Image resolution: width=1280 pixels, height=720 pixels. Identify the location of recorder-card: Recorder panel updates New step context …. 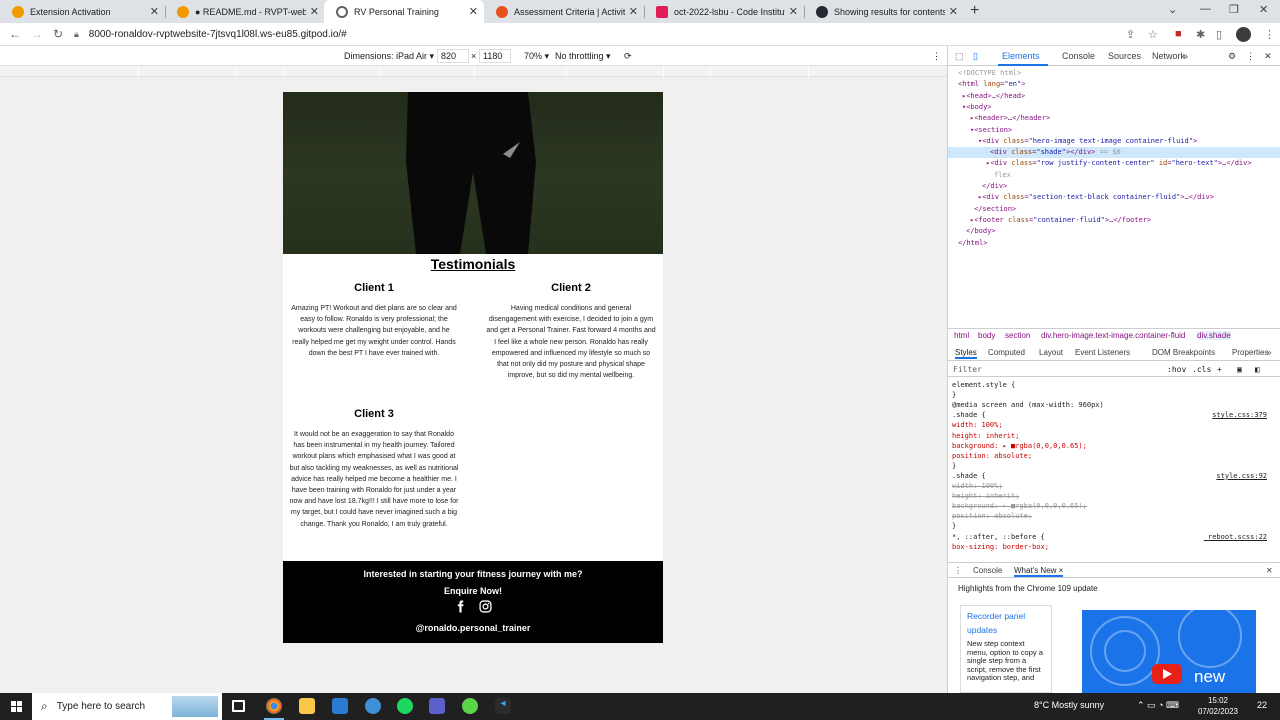
(1006, 649).